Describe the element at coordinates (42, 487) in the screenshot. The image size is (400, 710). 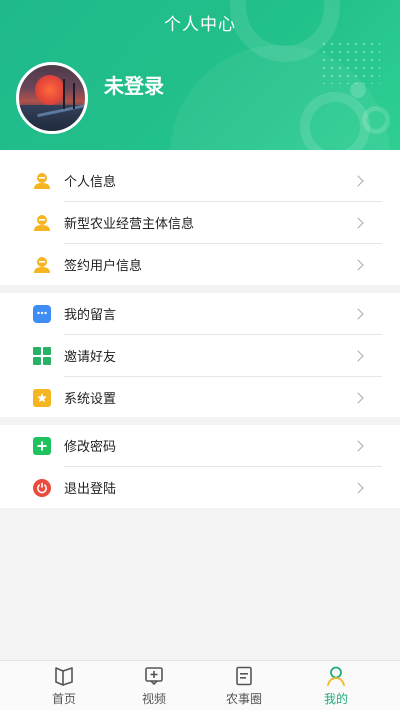
I see `power-icon` at that location.